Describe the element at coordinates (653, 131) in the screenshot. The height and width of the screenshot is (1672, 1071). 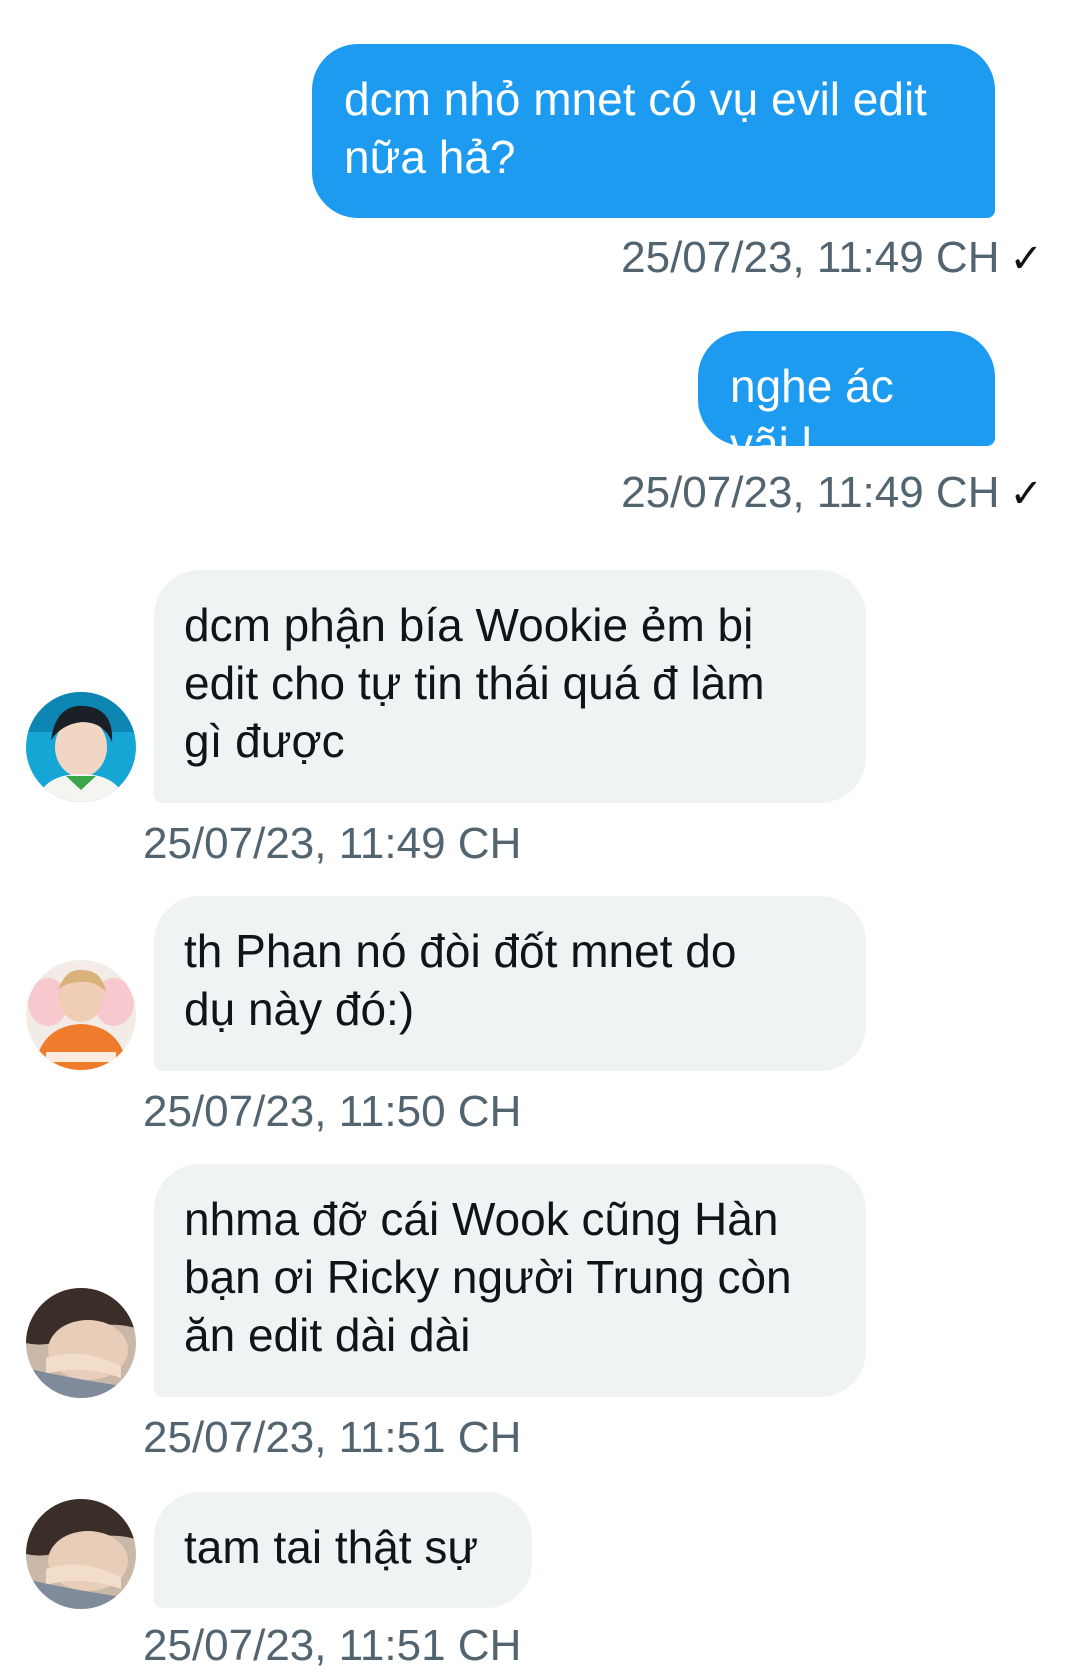
I see `message-bubble-sent: dcm nhỏ mnet có vụ evil edit nữa hả?` at that location.